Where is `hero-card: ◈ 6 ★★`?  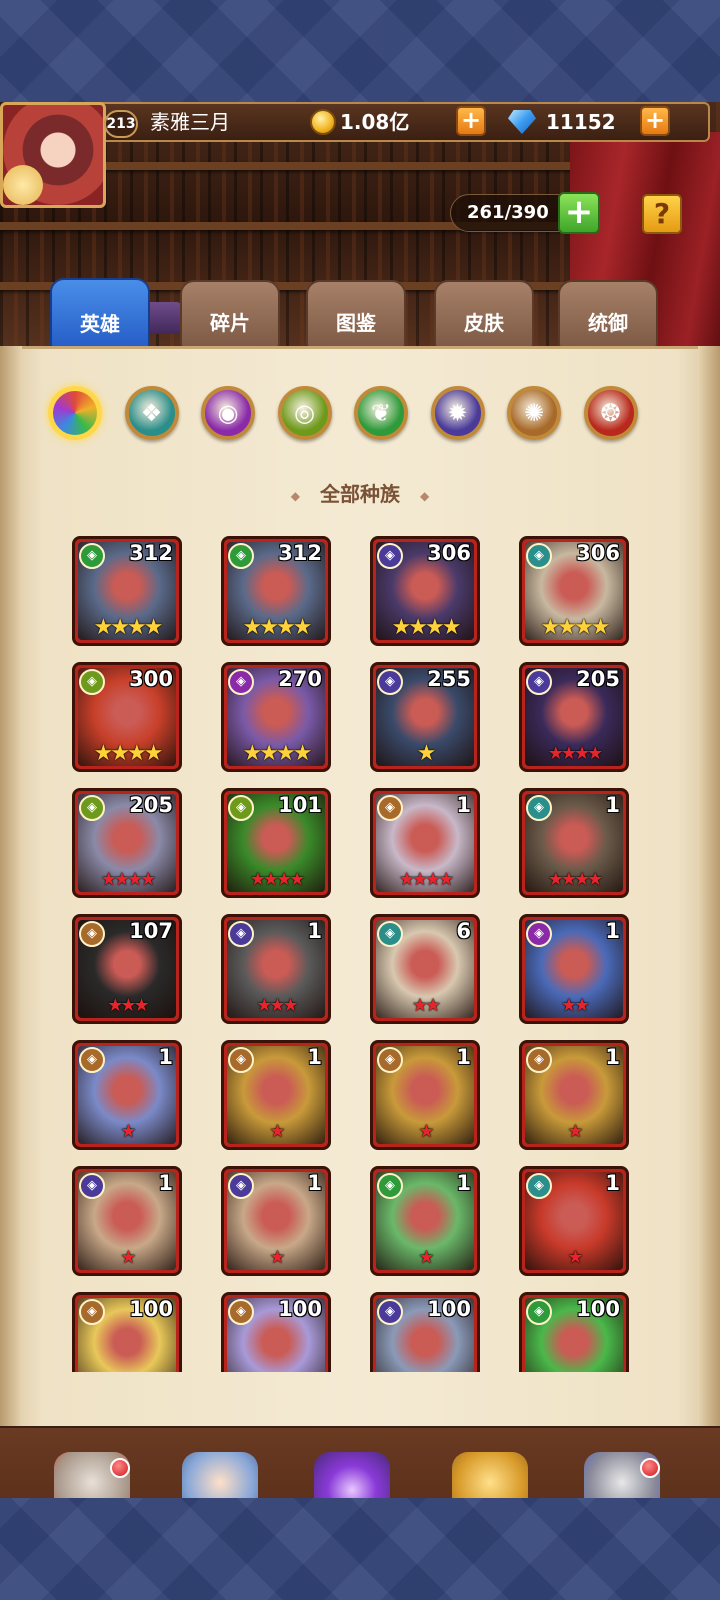 hero-card: ◈ 6 ★★ is located at coordinates (425, 969).